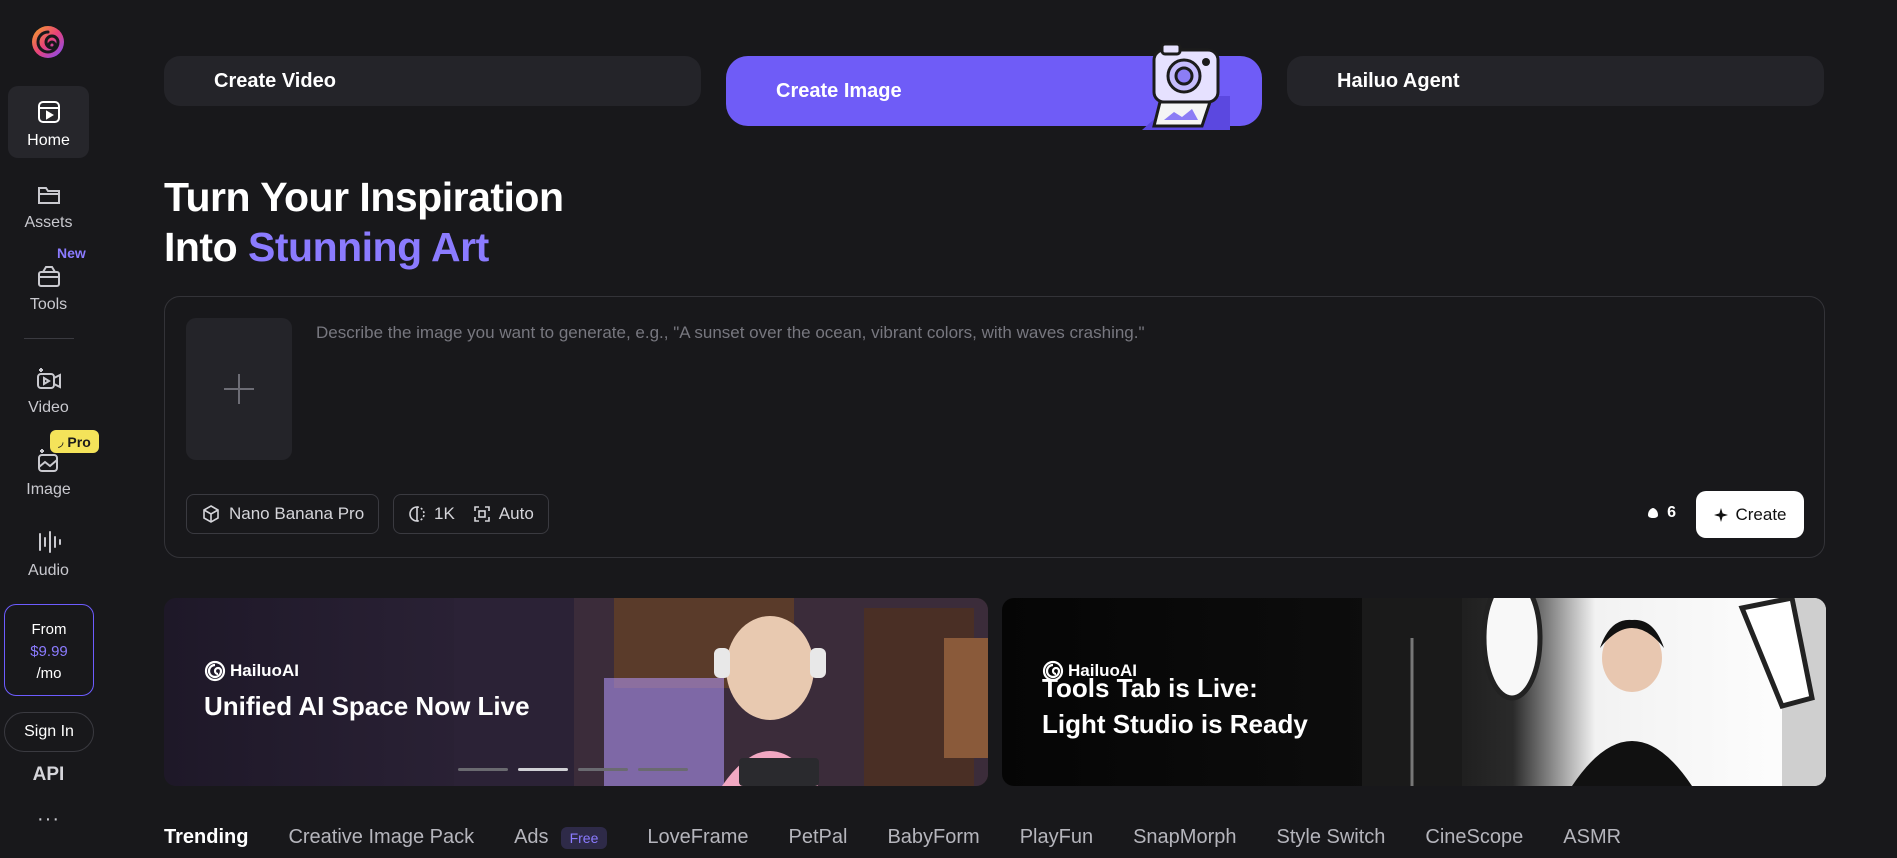 The width and height of the screenshot is (1897, 858). I want to click on price-period: /mo, so click(49, 673).